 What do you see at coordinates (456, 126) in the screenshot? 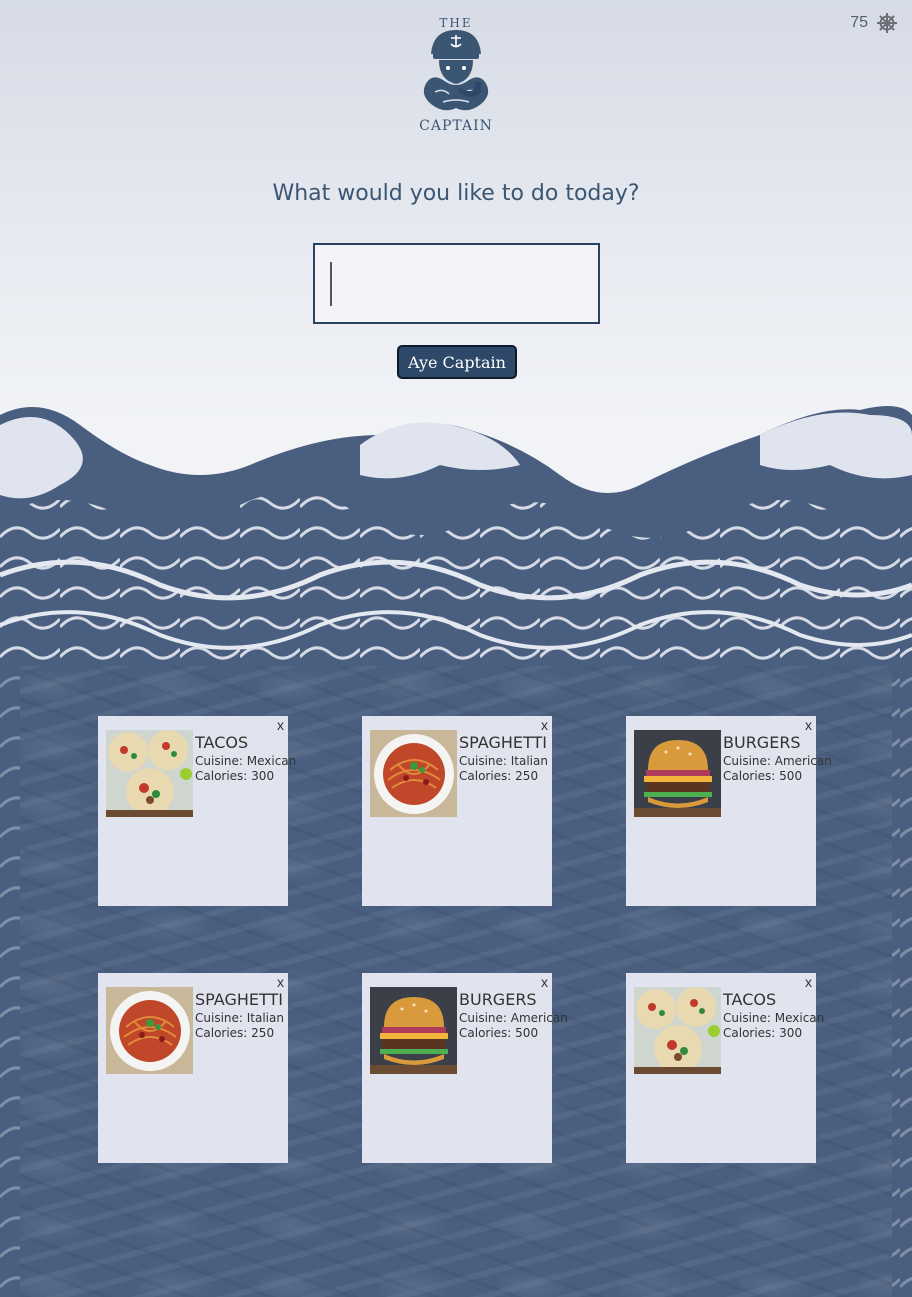
I see `logo-bottom-text: CAPTAIN` at bounding box center [456, 126].